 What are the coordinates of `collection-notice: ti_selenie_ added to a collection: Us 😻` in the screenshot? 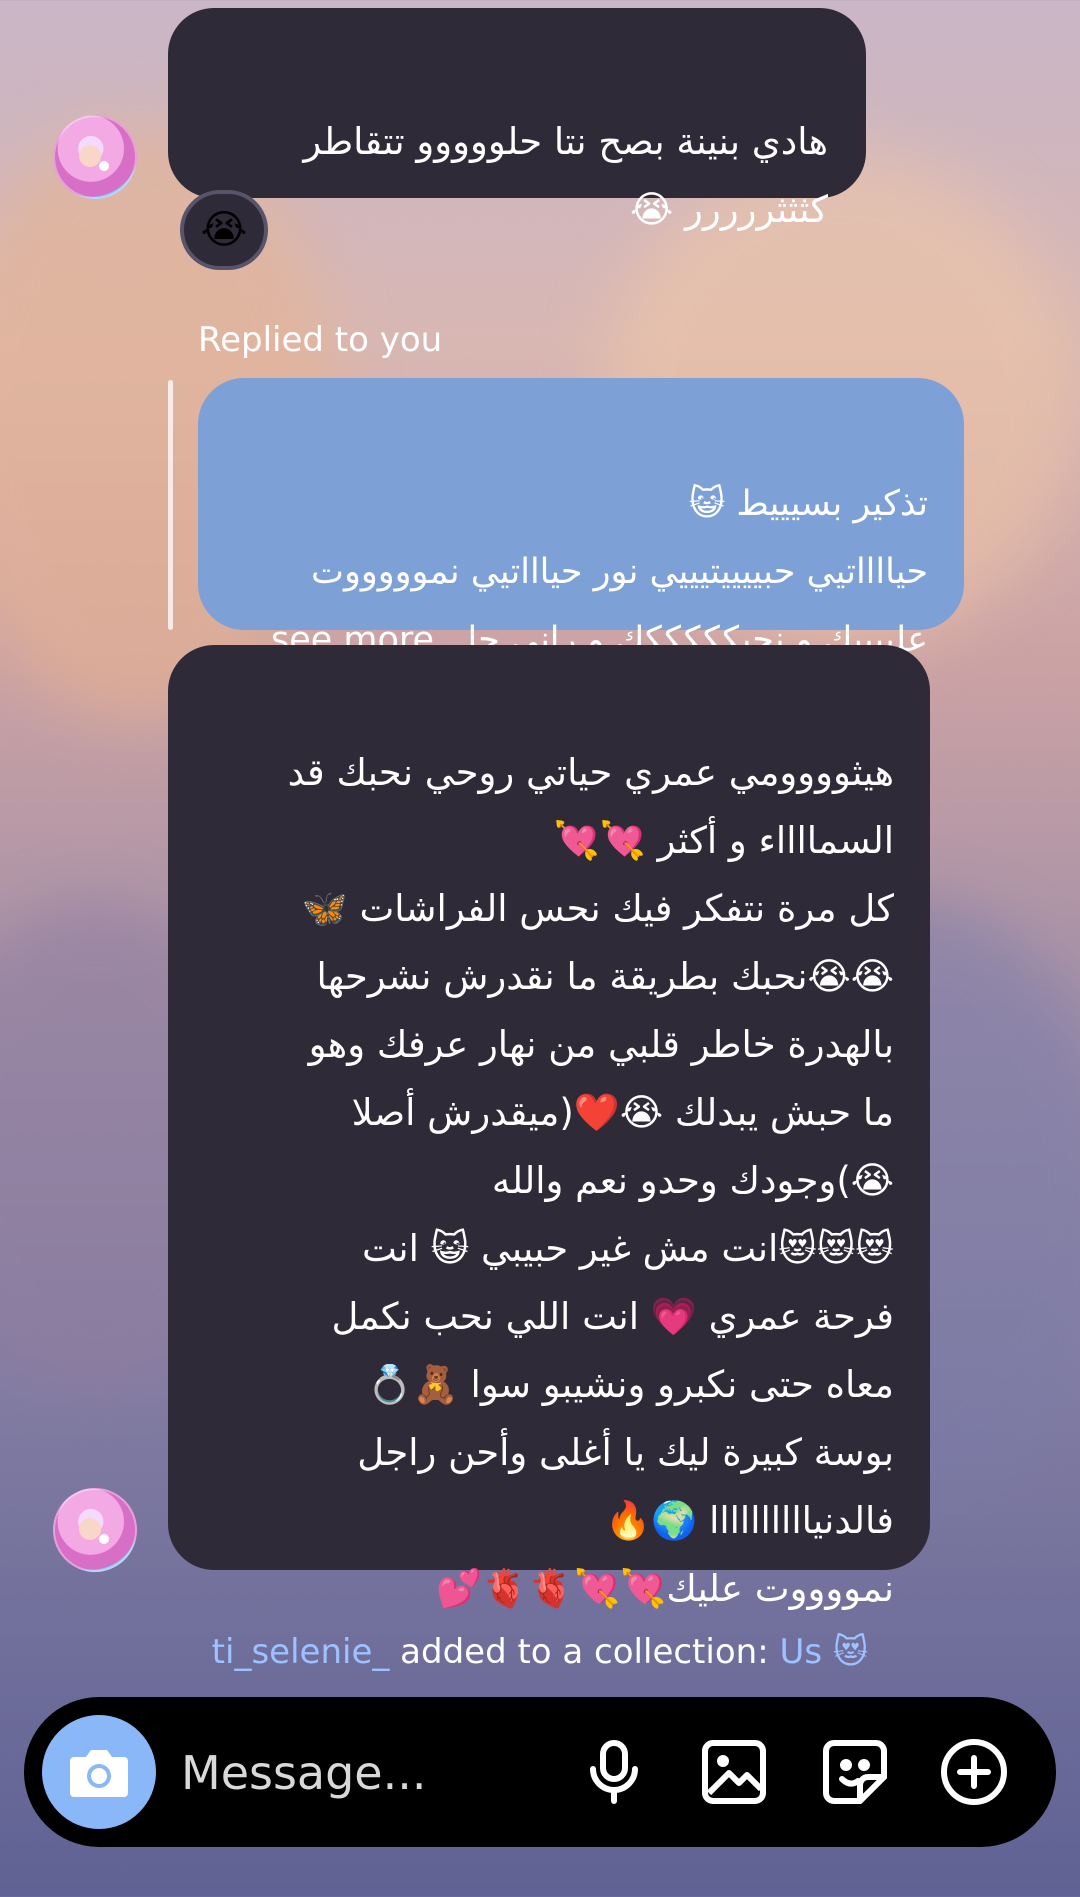 It's located at (540, 1652).